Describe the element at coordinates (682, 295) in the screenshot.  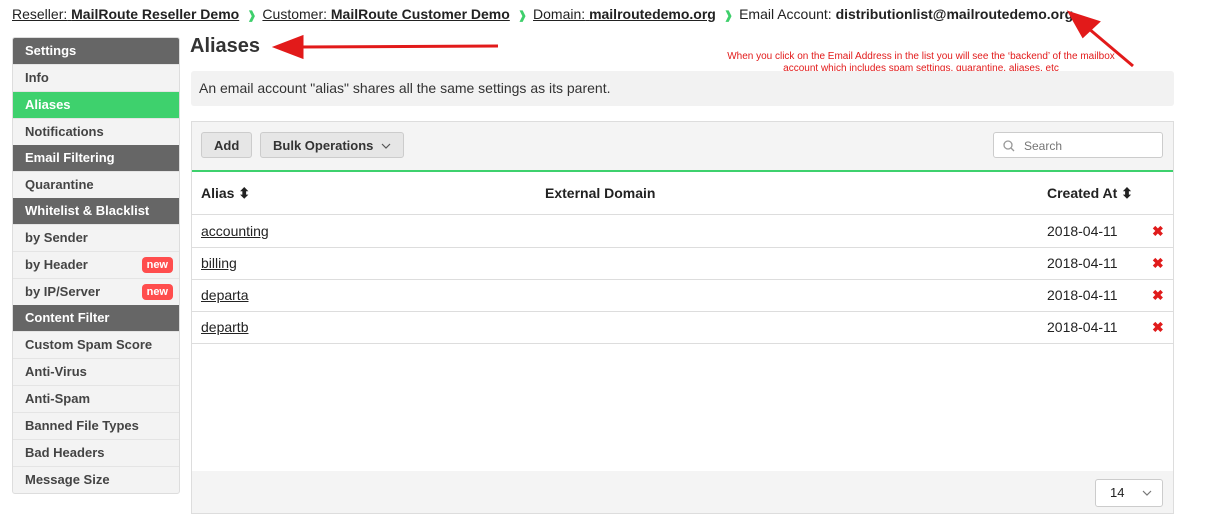
I see `table-row: departa 2018-04-11 ✖` at that location.